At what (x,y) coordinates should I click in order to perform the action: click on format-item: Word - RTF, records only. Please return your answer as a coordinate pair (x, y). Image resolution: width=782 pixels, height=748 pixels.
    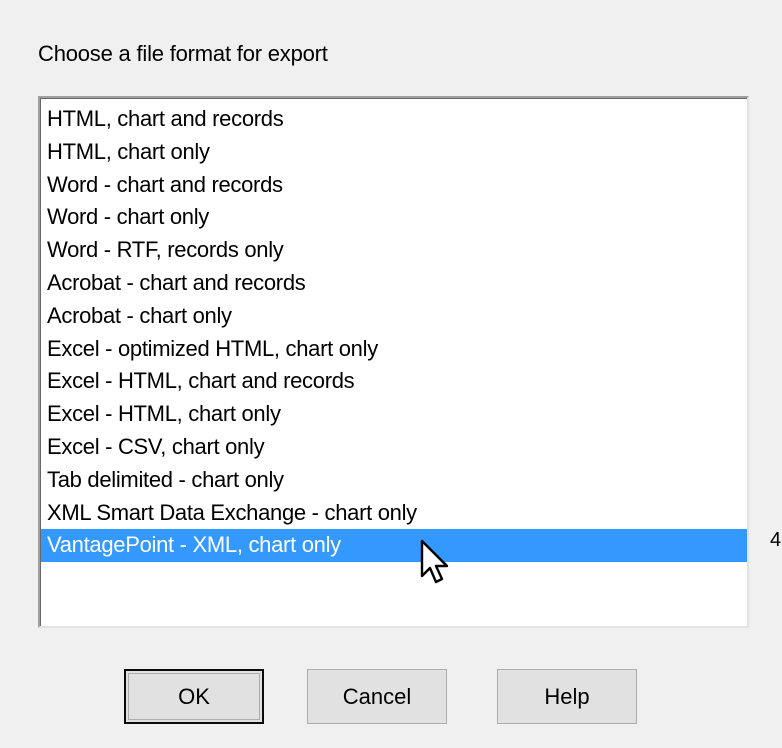
    Looking at the image, I should click on (394, 250).